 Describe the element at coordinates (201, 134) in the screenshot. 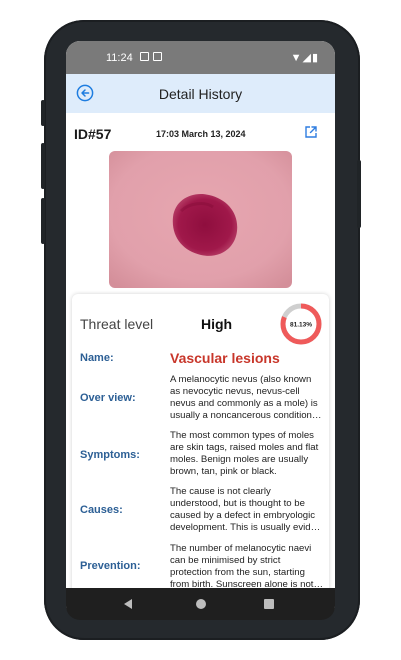

I see `record-datetime: 17:03 March 13, 2024` at that location.